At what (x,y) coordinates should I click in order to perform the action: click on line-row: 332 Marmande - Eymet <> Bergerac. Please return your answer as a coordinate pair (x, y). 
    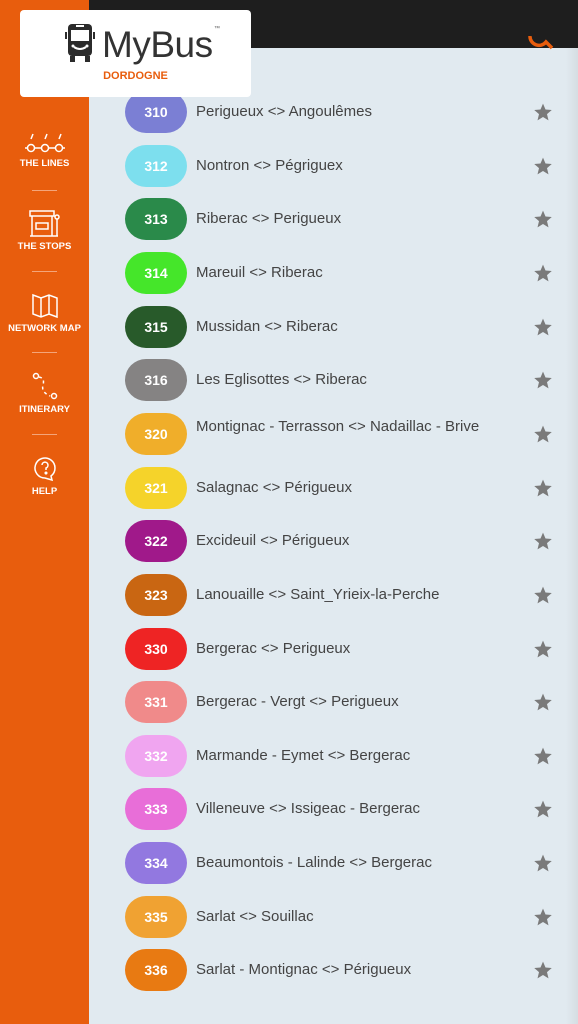
    Looking at the image, I should click on (289, 756).